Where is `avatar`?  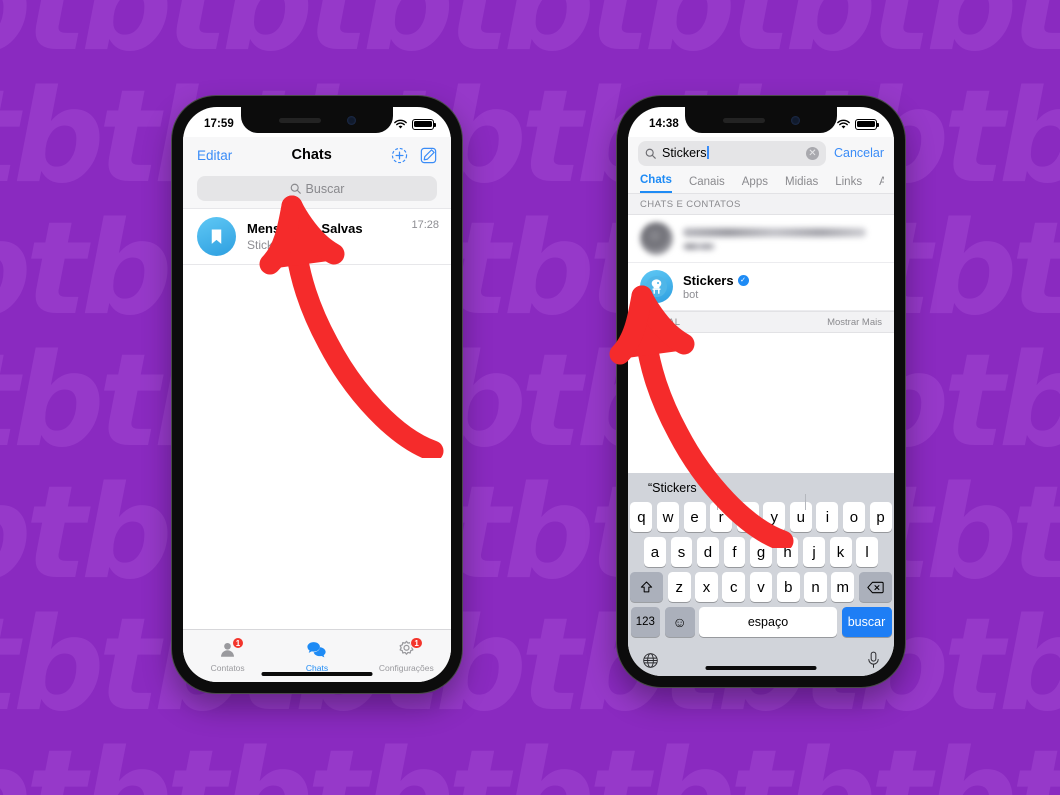
avatar is located at coordinates (216, 236).